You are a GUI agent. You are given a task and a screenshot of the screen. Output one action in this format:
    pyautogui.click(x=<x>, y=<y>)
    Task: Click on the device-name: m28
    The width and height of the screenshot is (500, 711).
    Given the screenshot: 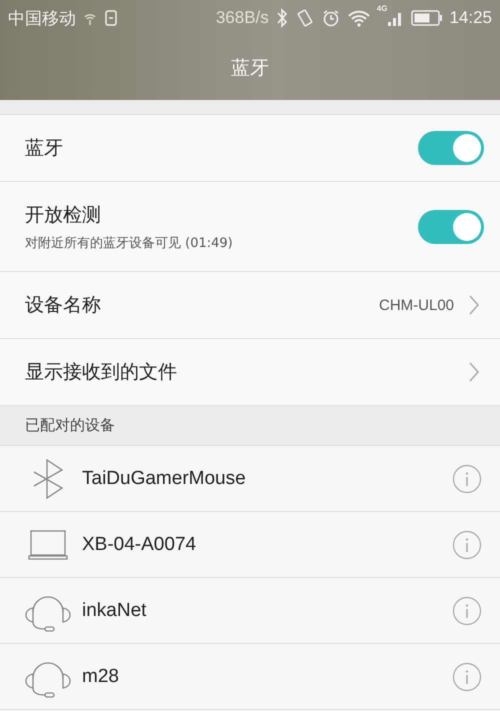 What is the action you would take?
    pyautogui.click(x=101, y=677)
    